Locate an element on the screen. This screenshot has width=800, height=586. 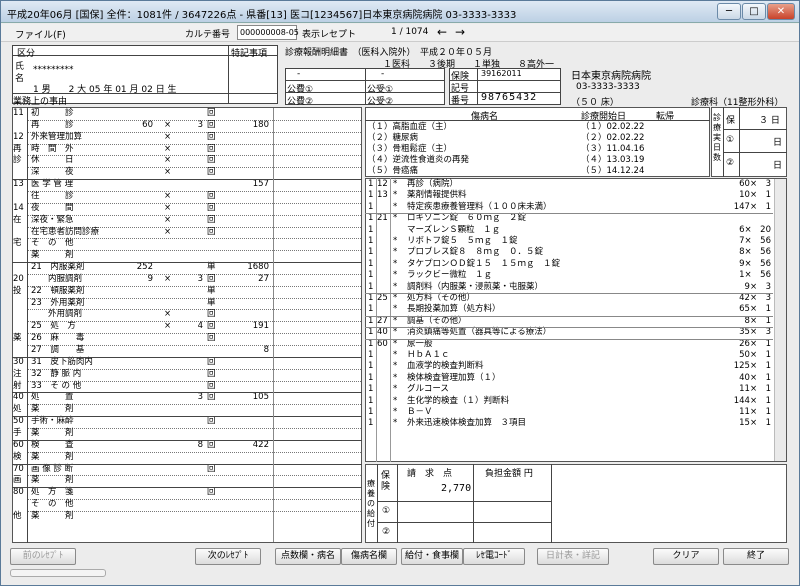
detail-item: Ｂ－Ｖ is located at coordinates (420, 412).